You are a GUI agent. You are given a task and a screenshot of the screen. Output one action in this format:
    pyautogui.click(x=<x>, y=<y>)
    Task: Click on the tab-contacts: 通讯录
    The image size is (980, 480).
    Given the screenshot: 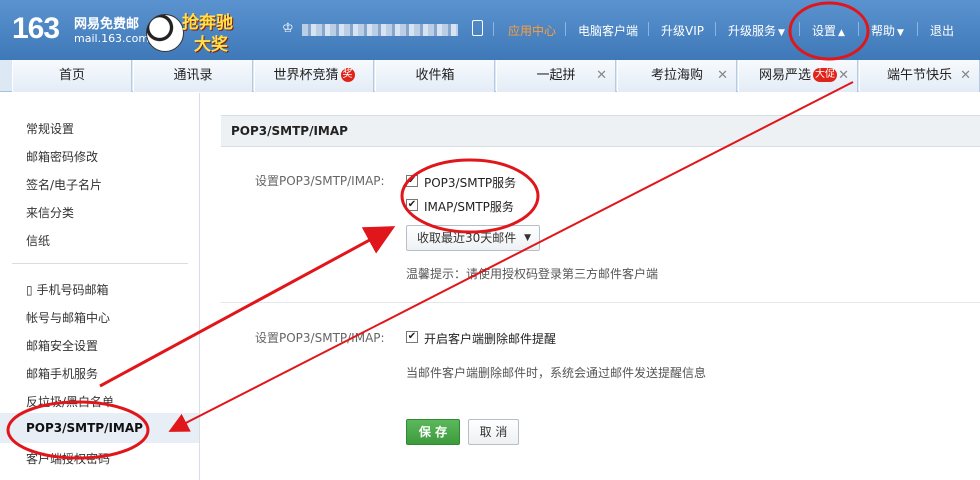 What is the action you would take?
    pyautogui.click(x=193, y=76)
    